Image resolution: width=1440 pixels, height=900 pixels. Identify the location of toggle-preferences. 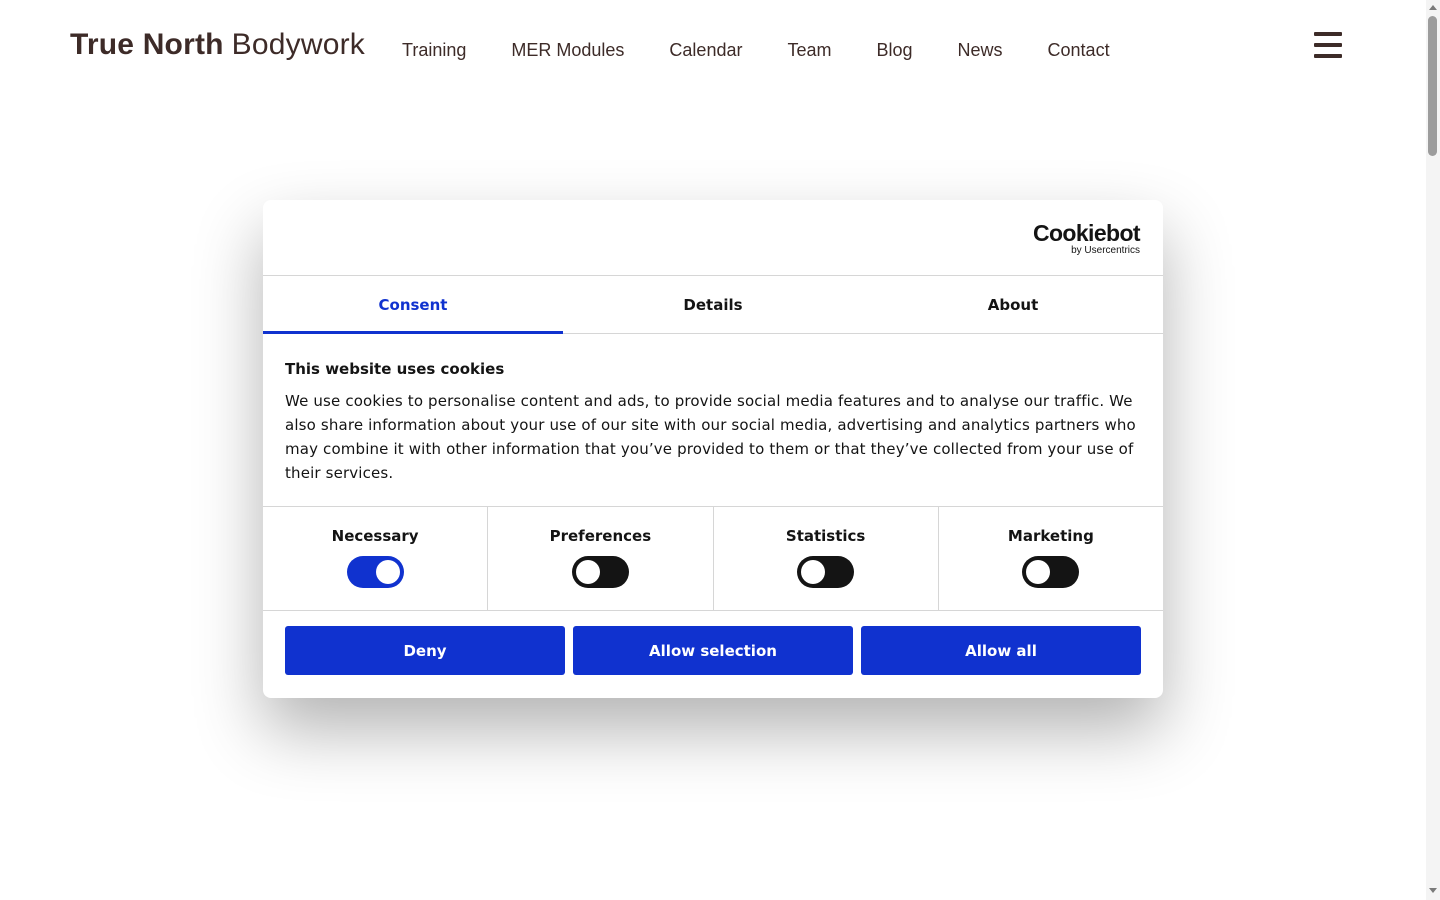
(600, 572).